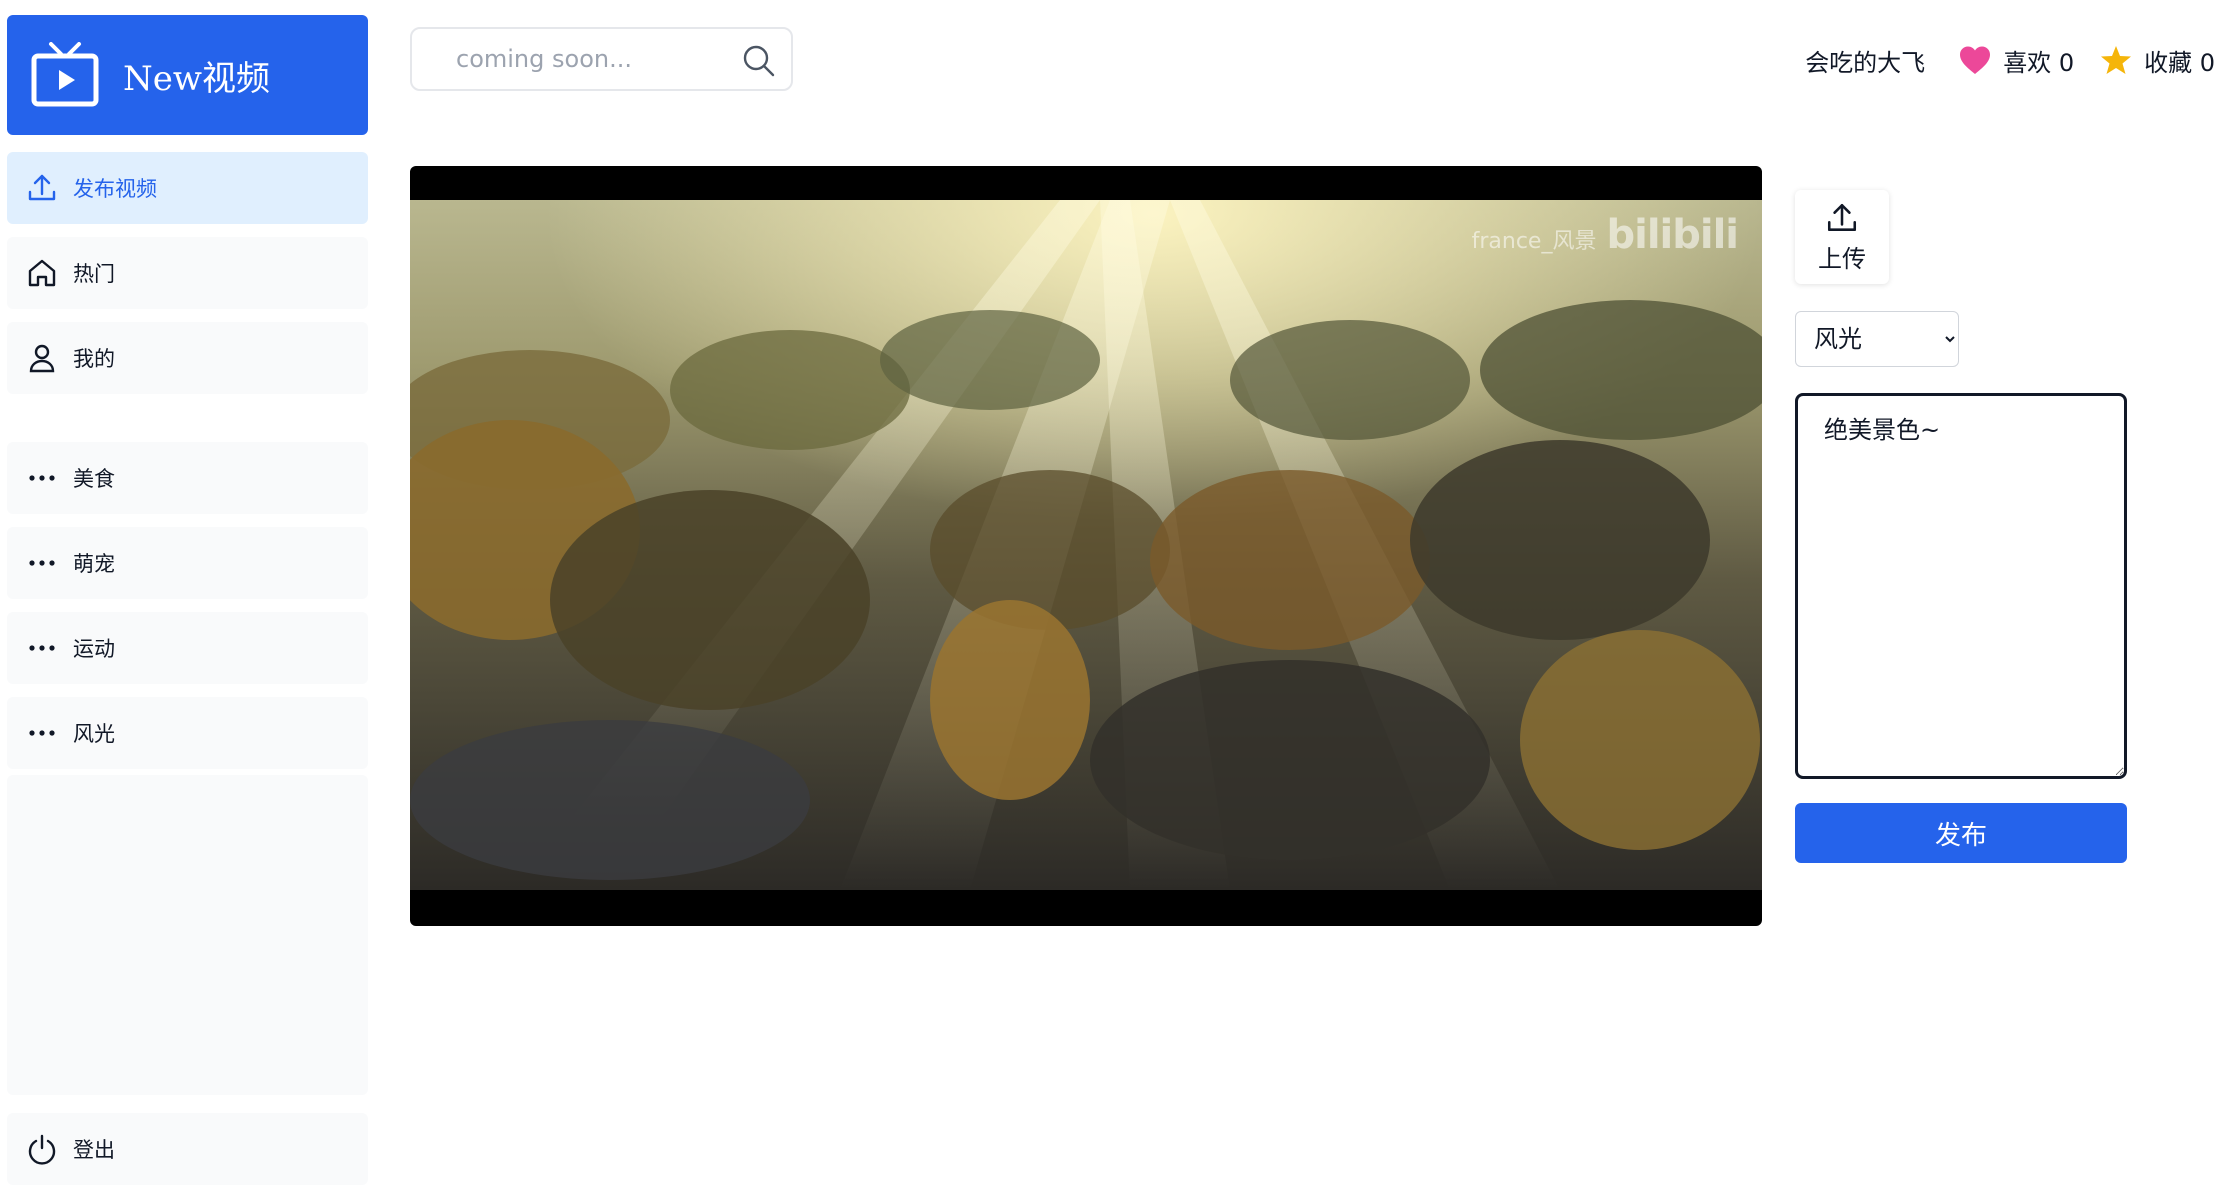  What do you see at coordinates (1842, 258) in the screenshot?
I see `upload-label: 上传` at bounding box center [1842, 258].